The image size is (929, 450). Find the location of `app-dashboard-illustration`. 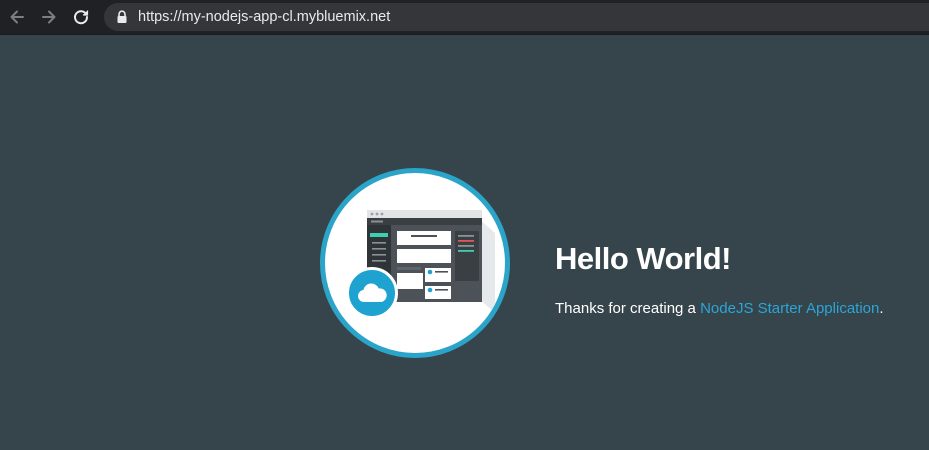

app-dashboard-illustration is located at coordinates (431, 261).